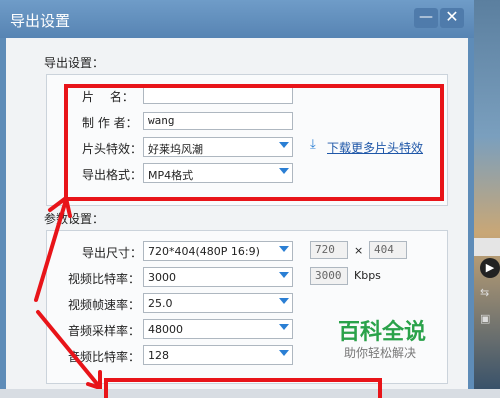  I want to click on arrow-line-up, so click(51, 250).